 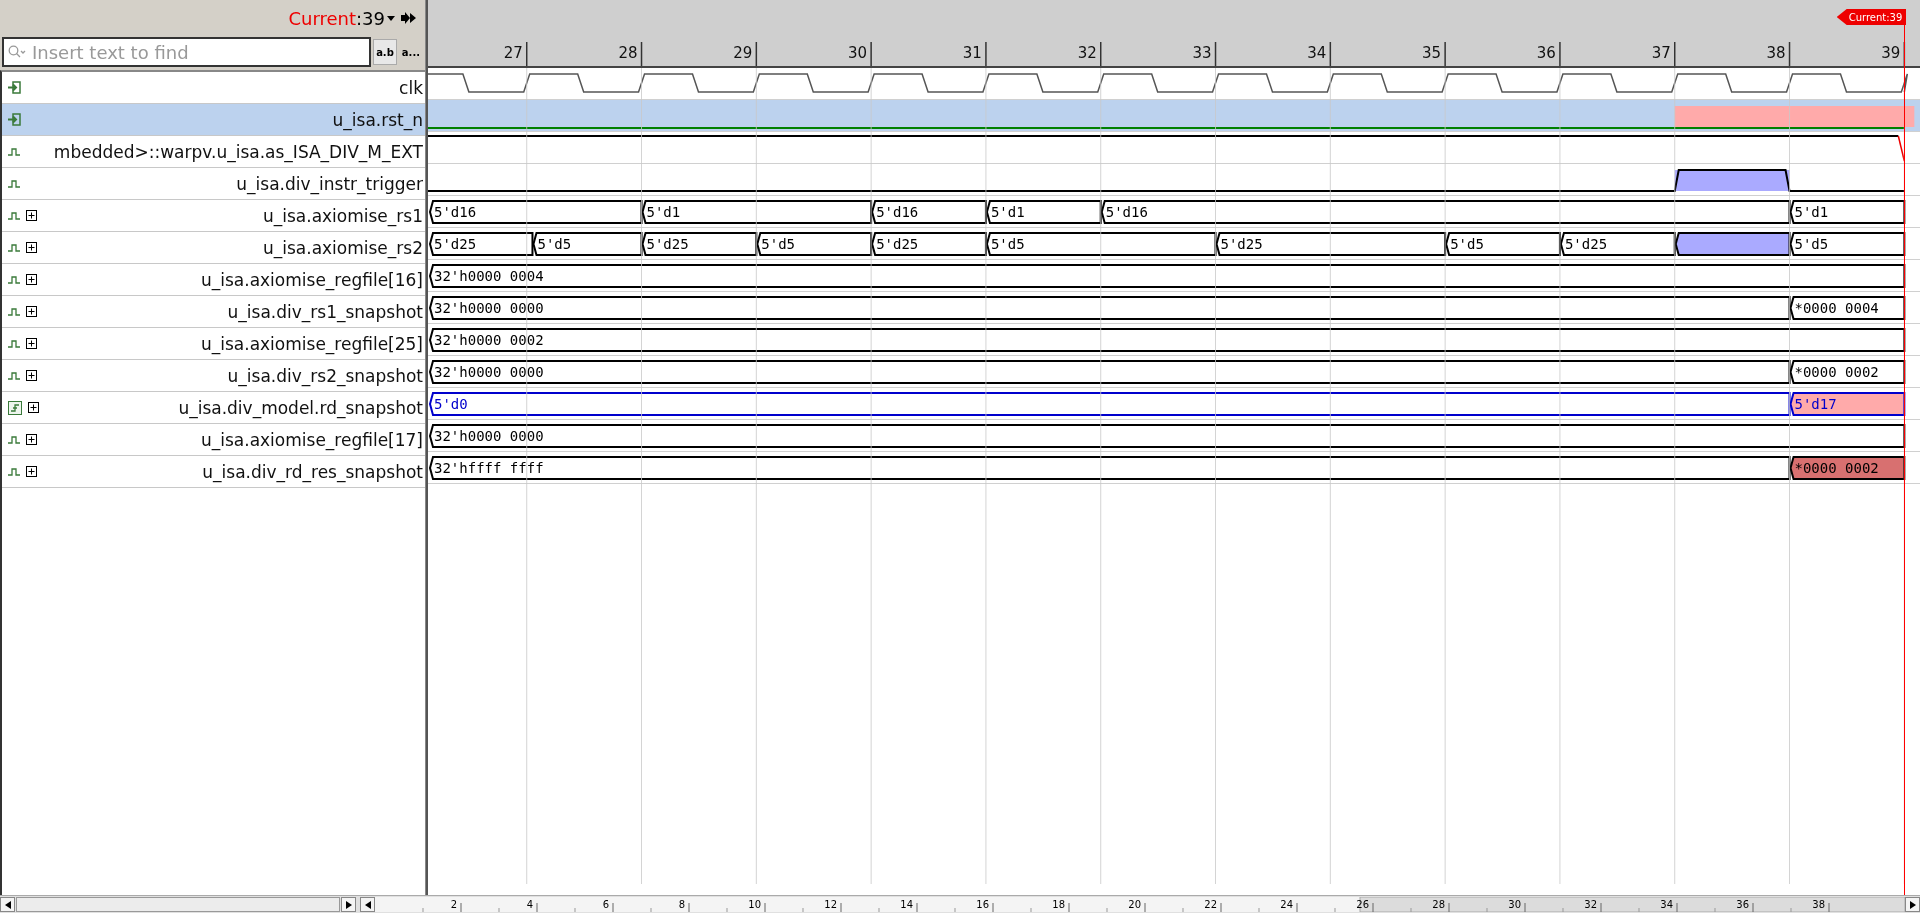 I want to click on bus-segment: 32'hffff ffff, so click(x=1109, y=468).